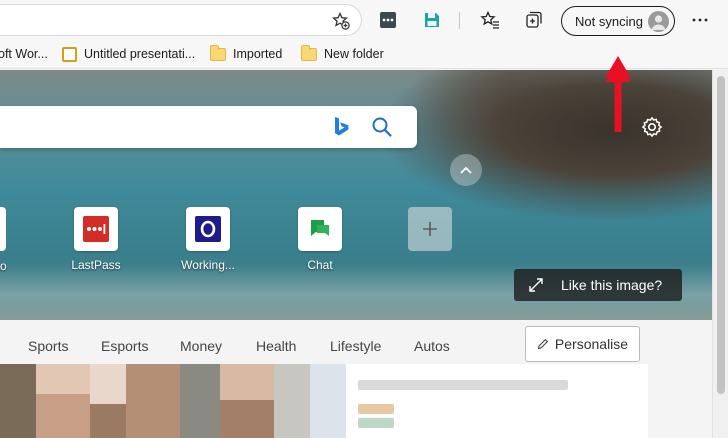 This screenshot has height=438, width=728. I want to click on collections-icon, so click(534, 19).